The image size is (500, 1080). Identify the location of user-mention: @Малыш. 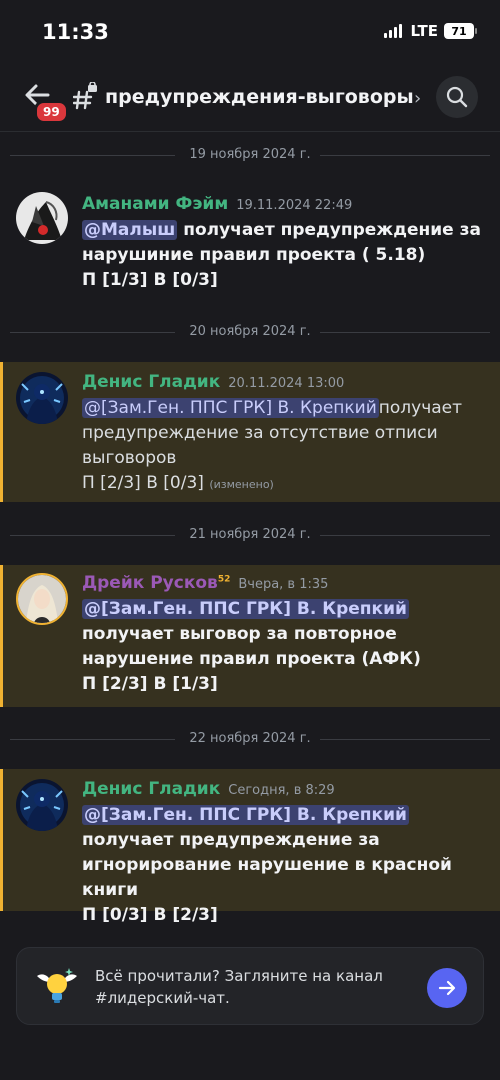
(130, 230).